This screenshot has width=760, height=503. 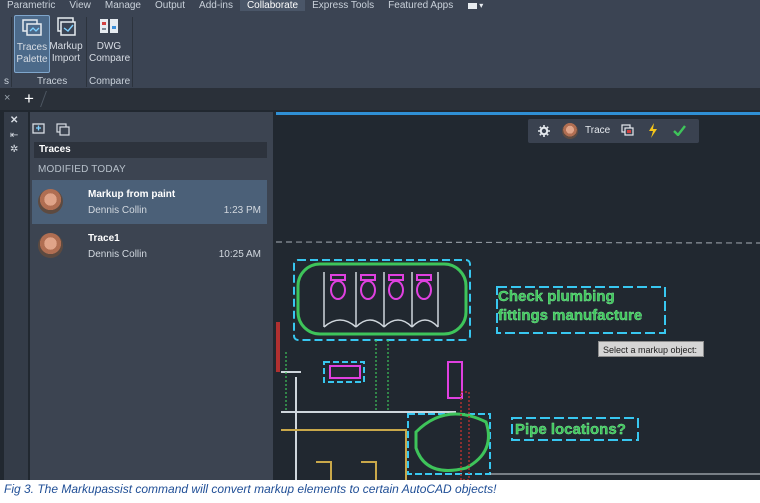 I want to click on dwg-compare-label-1: DWG, so click(x=109, y=46).